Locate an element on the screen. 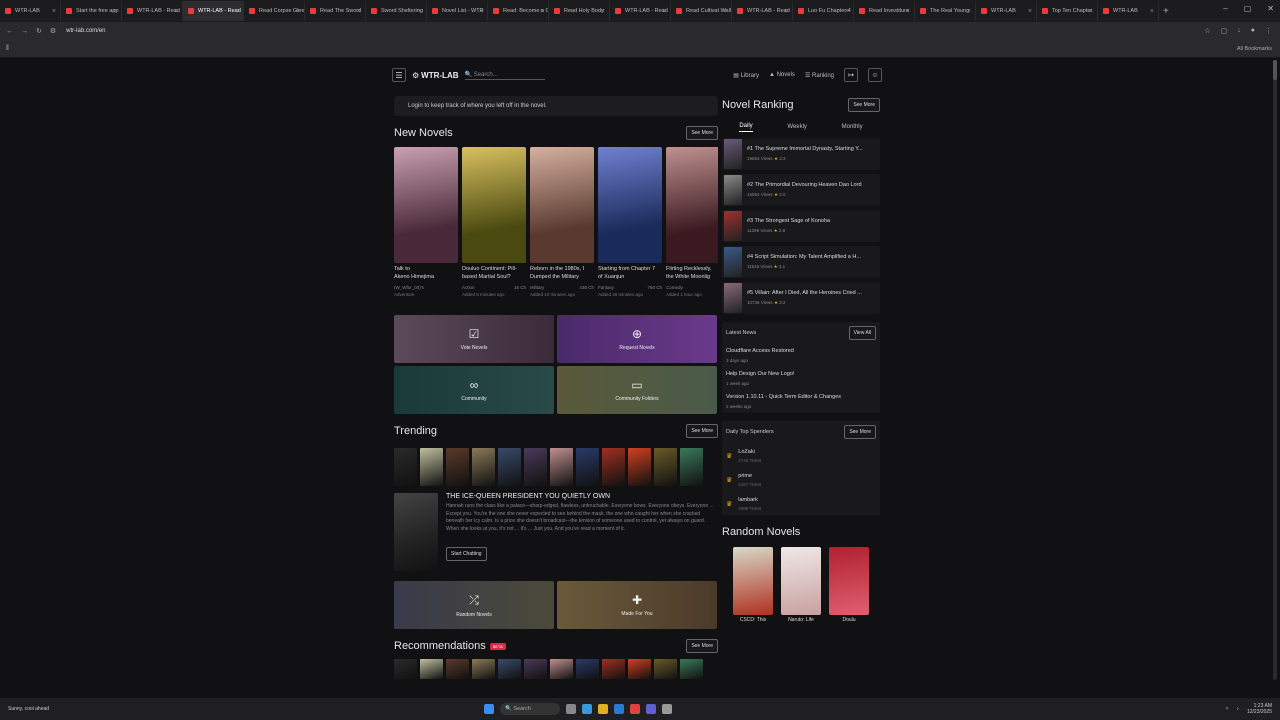 This screenshot has width=1280, height=720. hamburger-menu-icon: ☰ is located at coordinates (399, 75).